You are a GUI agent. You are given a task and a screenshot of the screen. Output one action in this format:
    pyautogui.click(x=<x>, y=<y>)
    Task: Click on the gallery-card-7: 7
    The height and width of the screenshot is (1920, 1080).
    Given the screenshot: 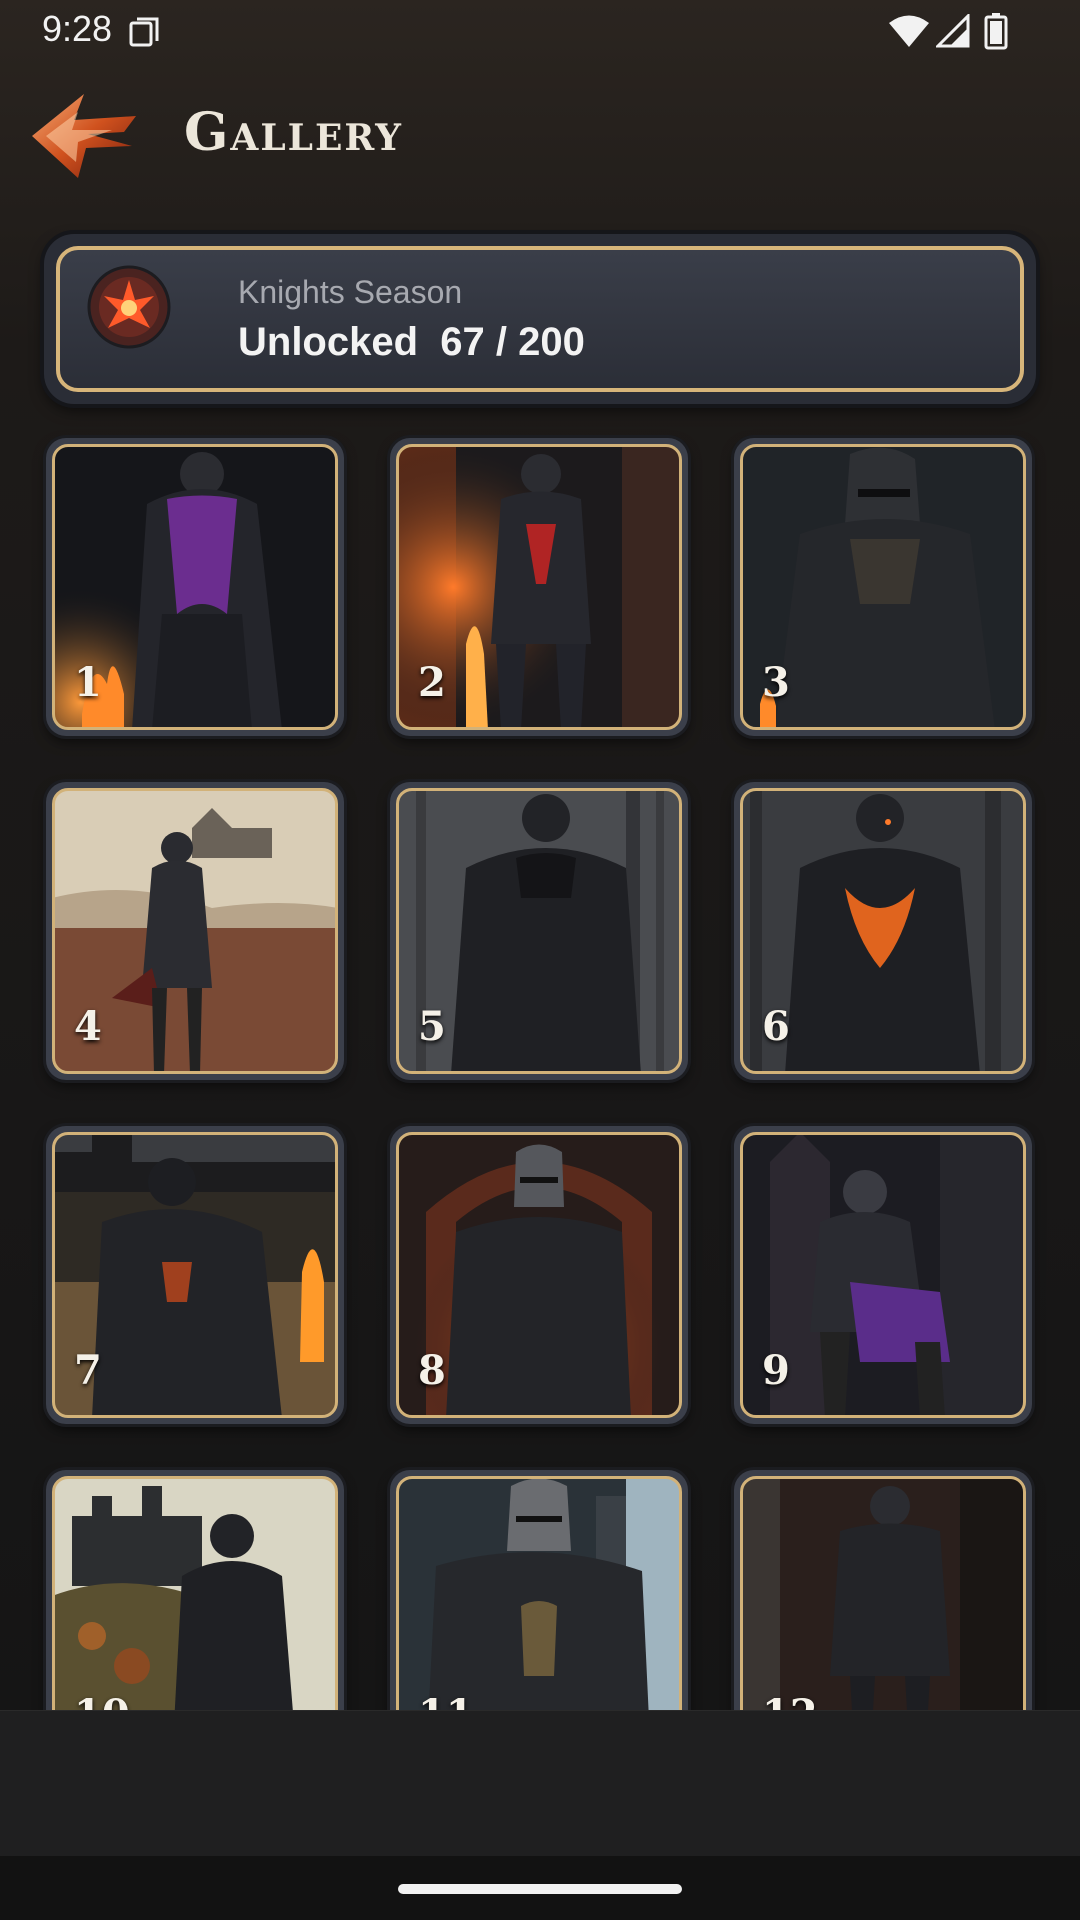 What is the action you would take?
    pyautogui.click(x=195, y=1275)
    